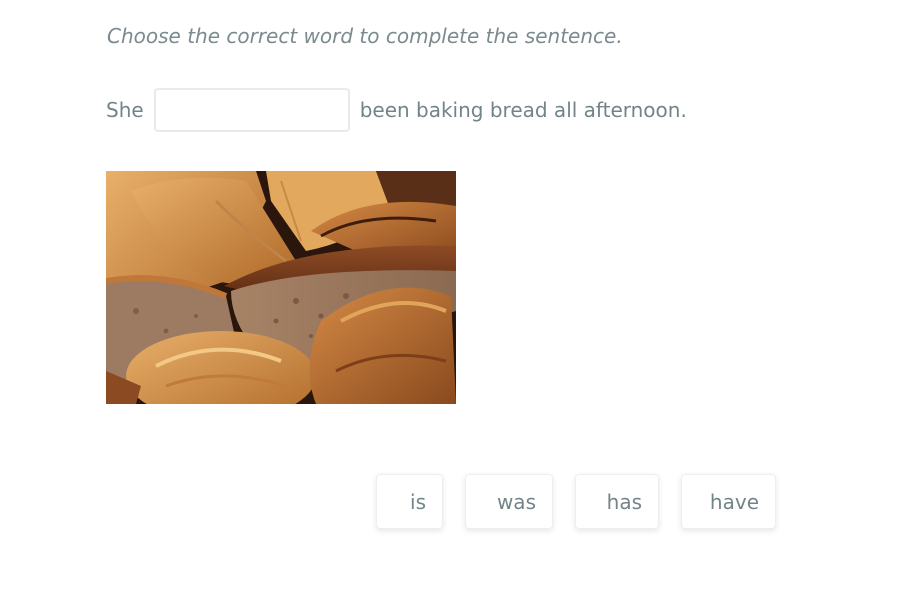 This screenshot has width=899, height=593. I want to click on answer-blank-input, so click(251, 109).